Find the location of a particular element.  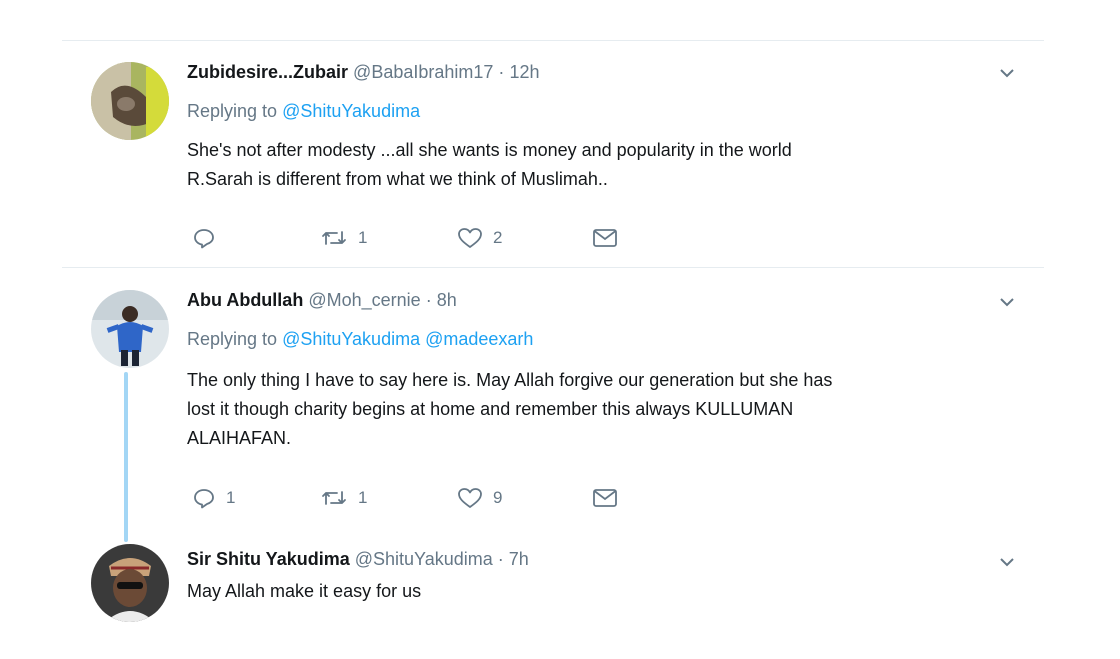

tweet-header: Zubidesire...Zubair @BabaIbrahim17 · 12h is located at coordinates (363, 72).